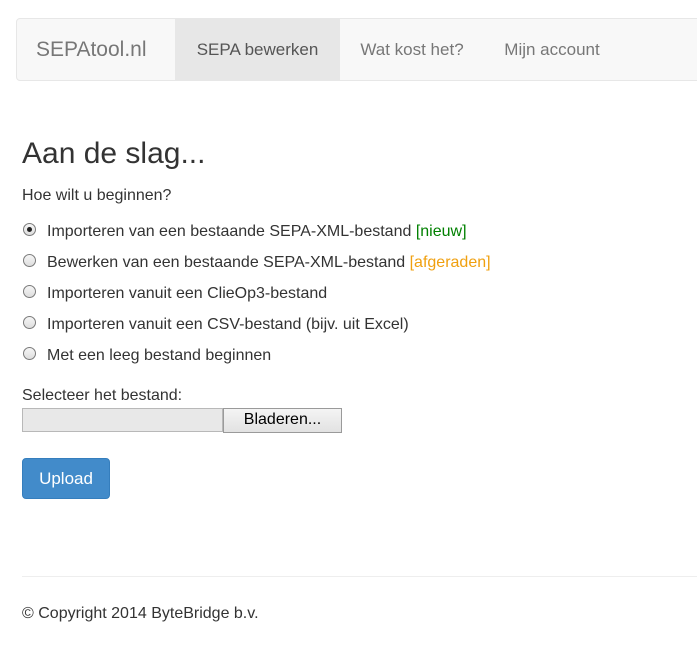 Image resolution: width=697 pixels, height=650 pixels. I want to click on upload-button: Upload, so click(66, 478).